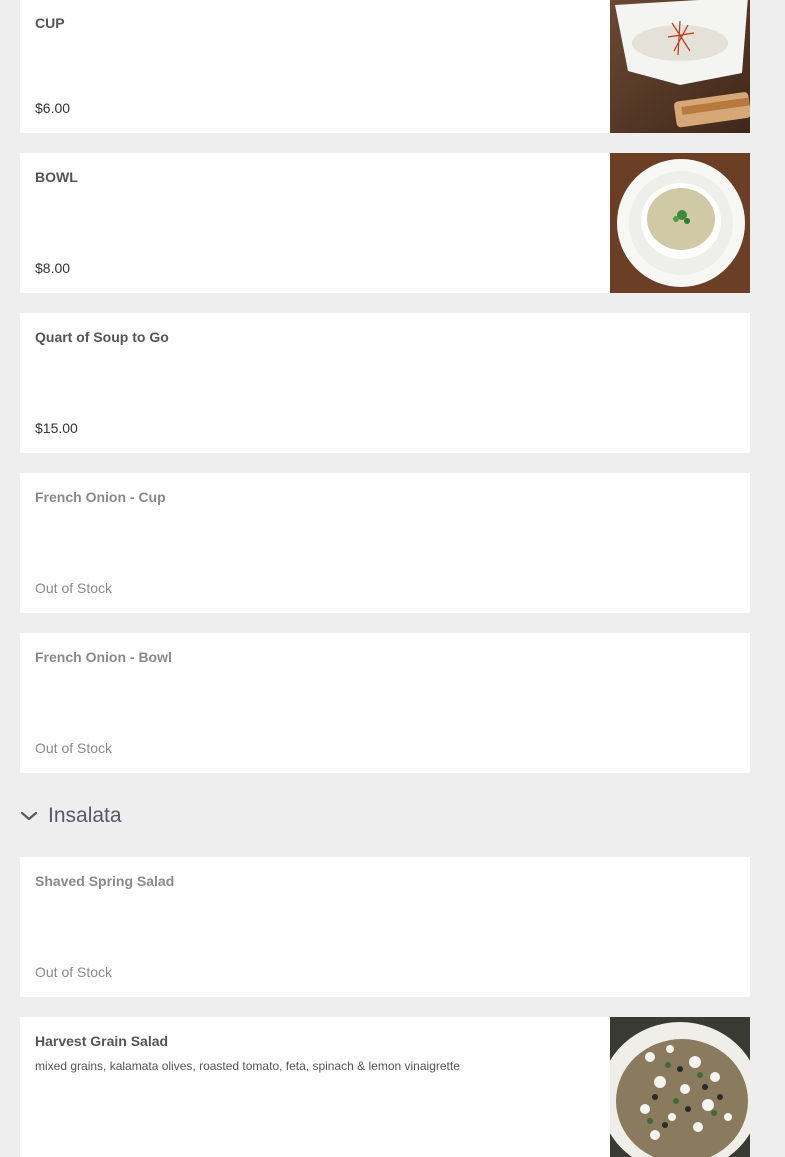 The image size is (785, 1157). I want to click on item-price: $6.00, so click(53, 108).